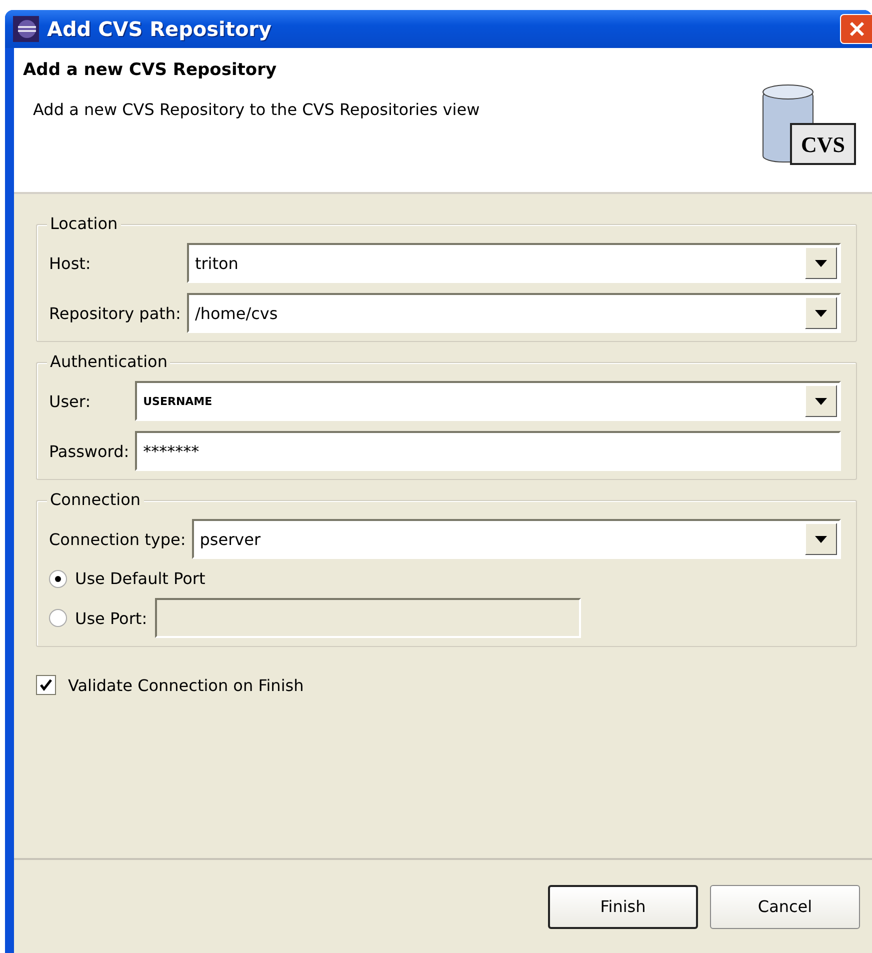 The height and width of the screenshot is (953, 872). What do you see at coordinates (115, 313) in the screenshot?
I see `field-label: Repository path:` at bounding box center [115, 313].